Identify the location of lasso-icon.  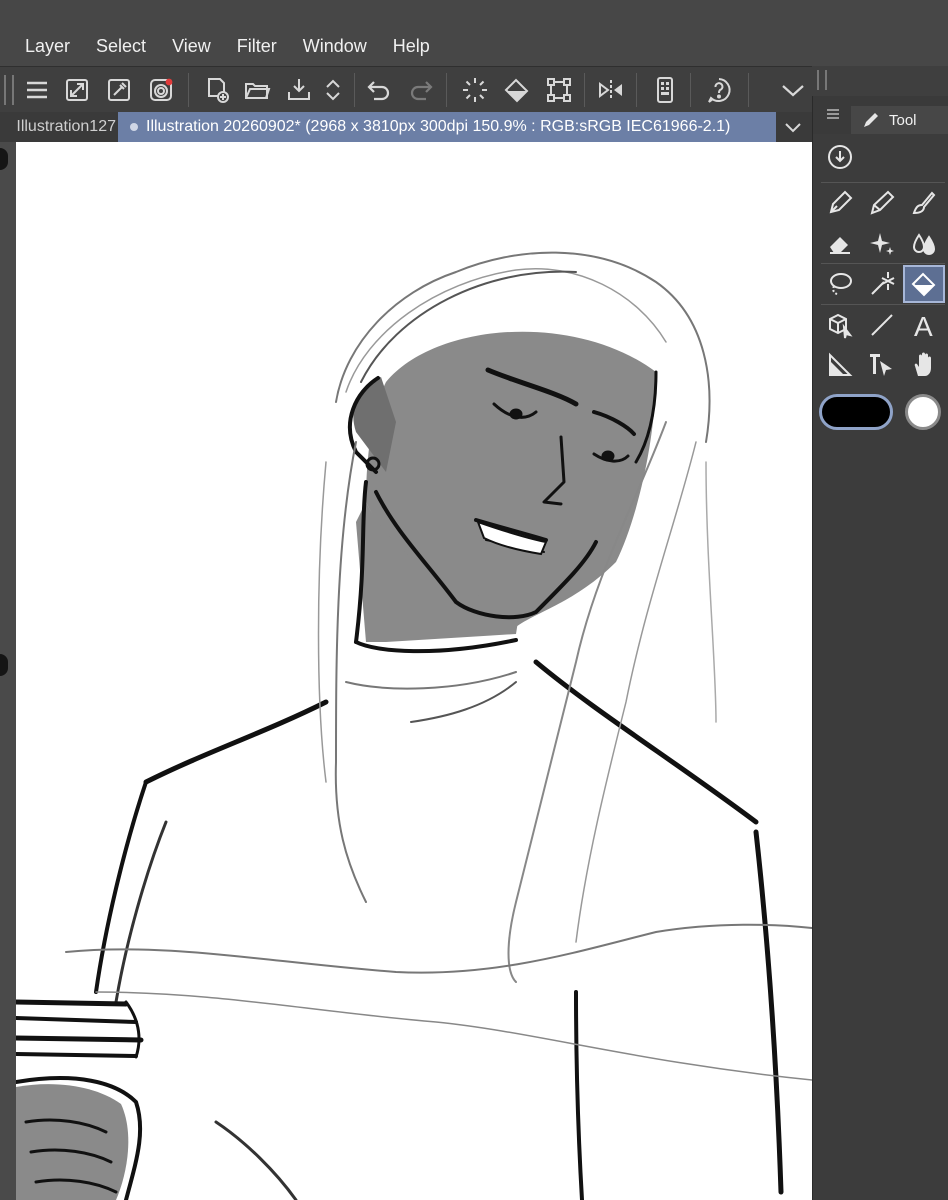
(840, 284).